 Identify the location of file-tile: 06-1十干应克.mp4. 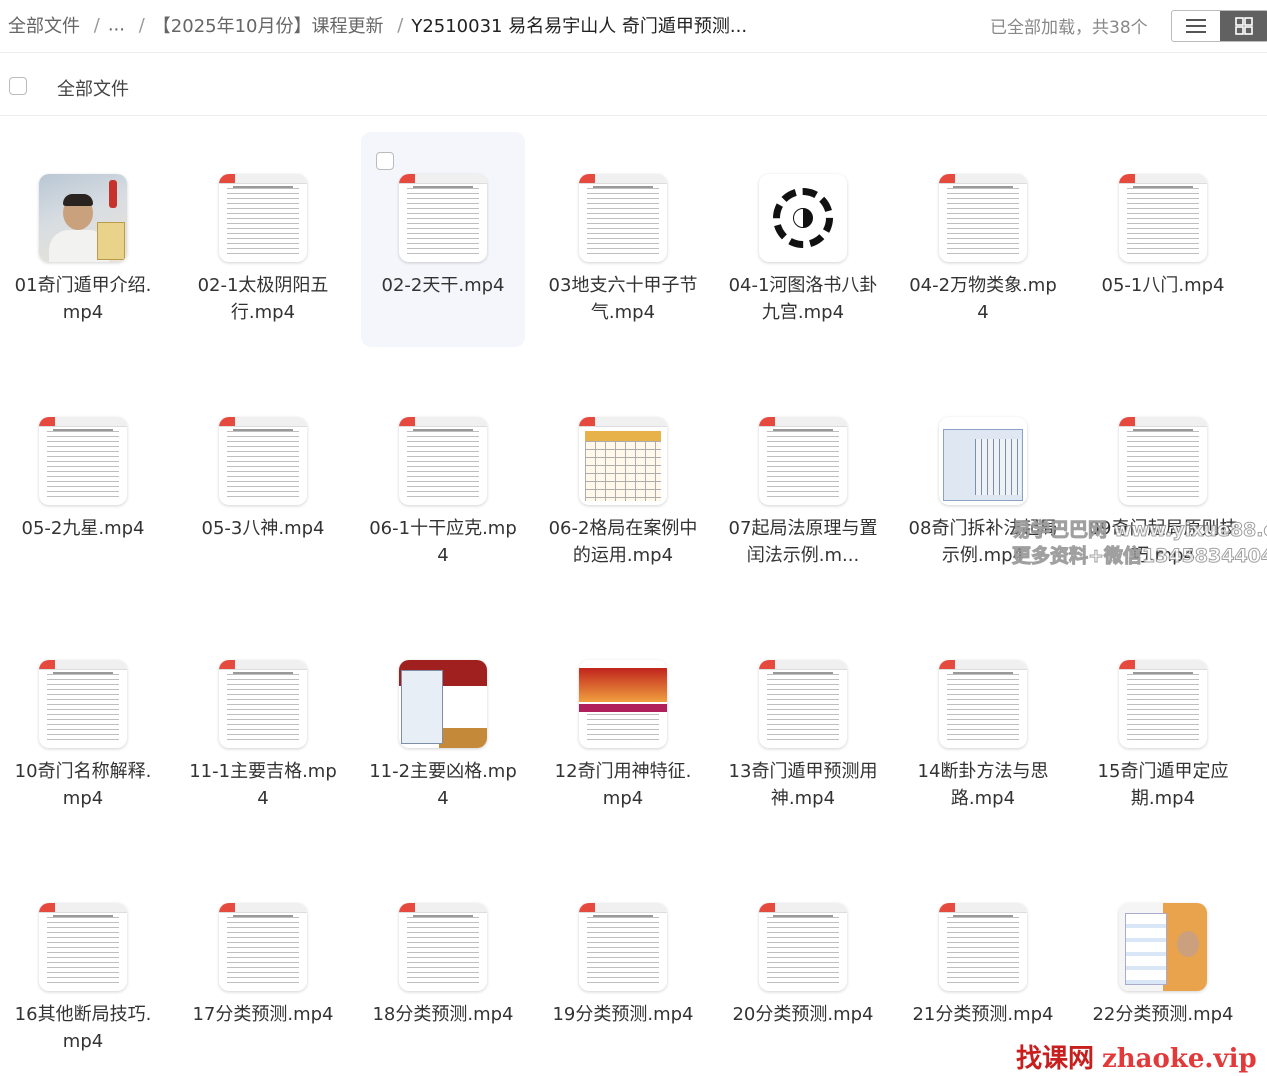
(443, 482).